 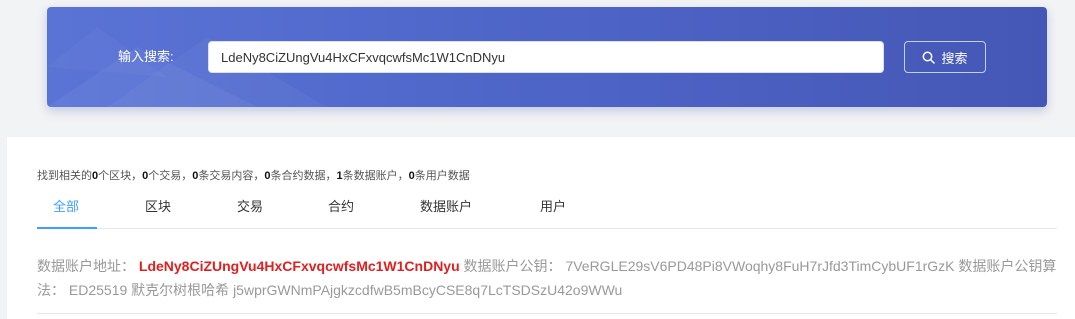 I want to click on signature-label: 默克尔树根哈希, so click(x=180, y=290).